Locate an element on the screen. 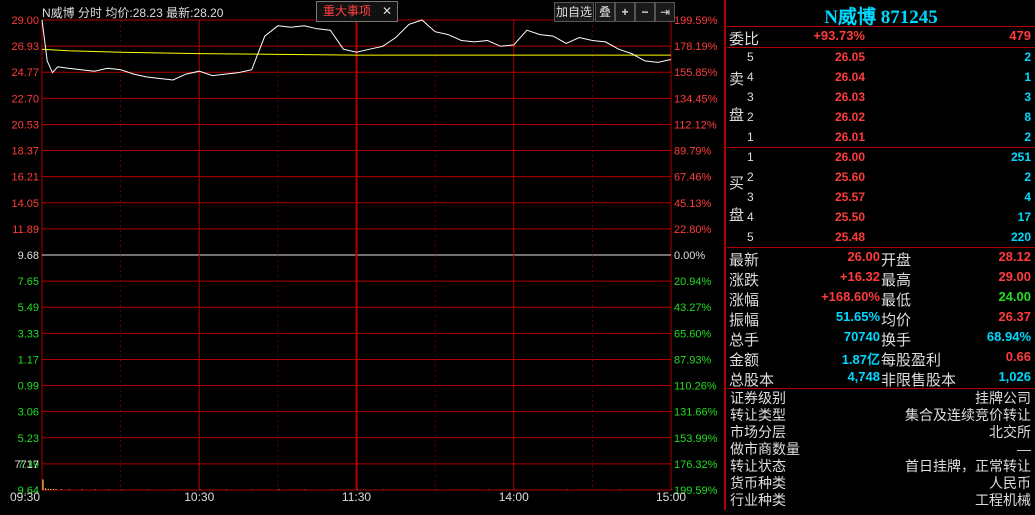 Image resolution: width=1035 pixels, height=515 pixels. stat-label: 涨幅 is located at coordinates (744, 300).